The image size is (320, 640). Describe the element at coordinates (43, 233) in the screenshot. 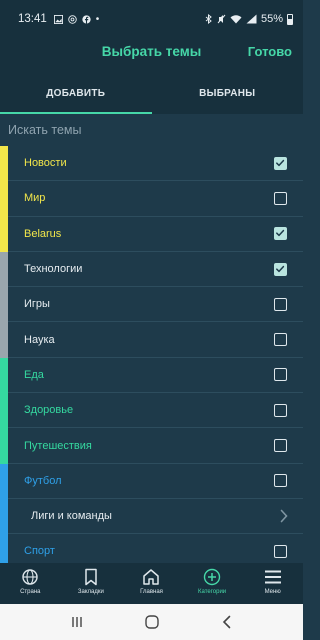

I see `topic-label: Belarus` at that location.